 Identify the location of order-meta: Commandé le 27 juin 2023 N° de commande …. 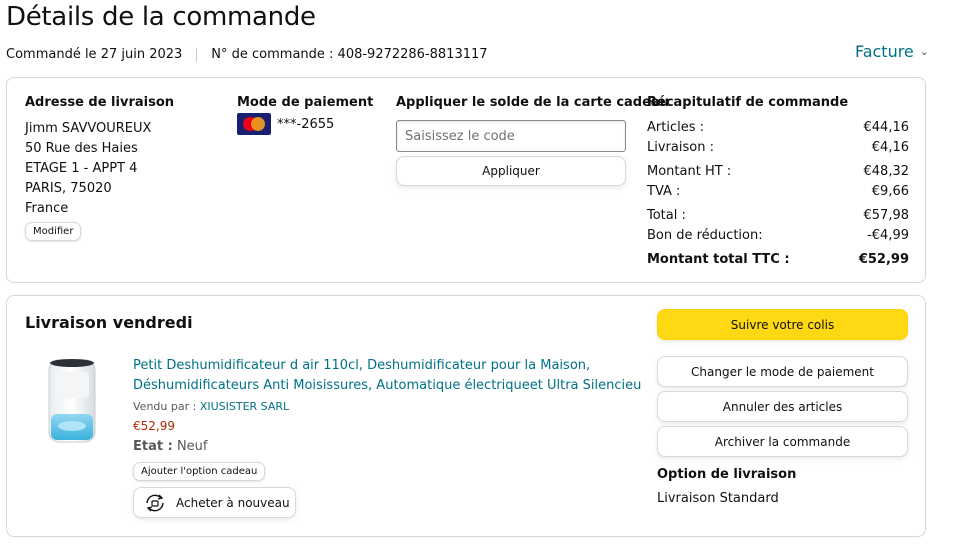
(247, 54).